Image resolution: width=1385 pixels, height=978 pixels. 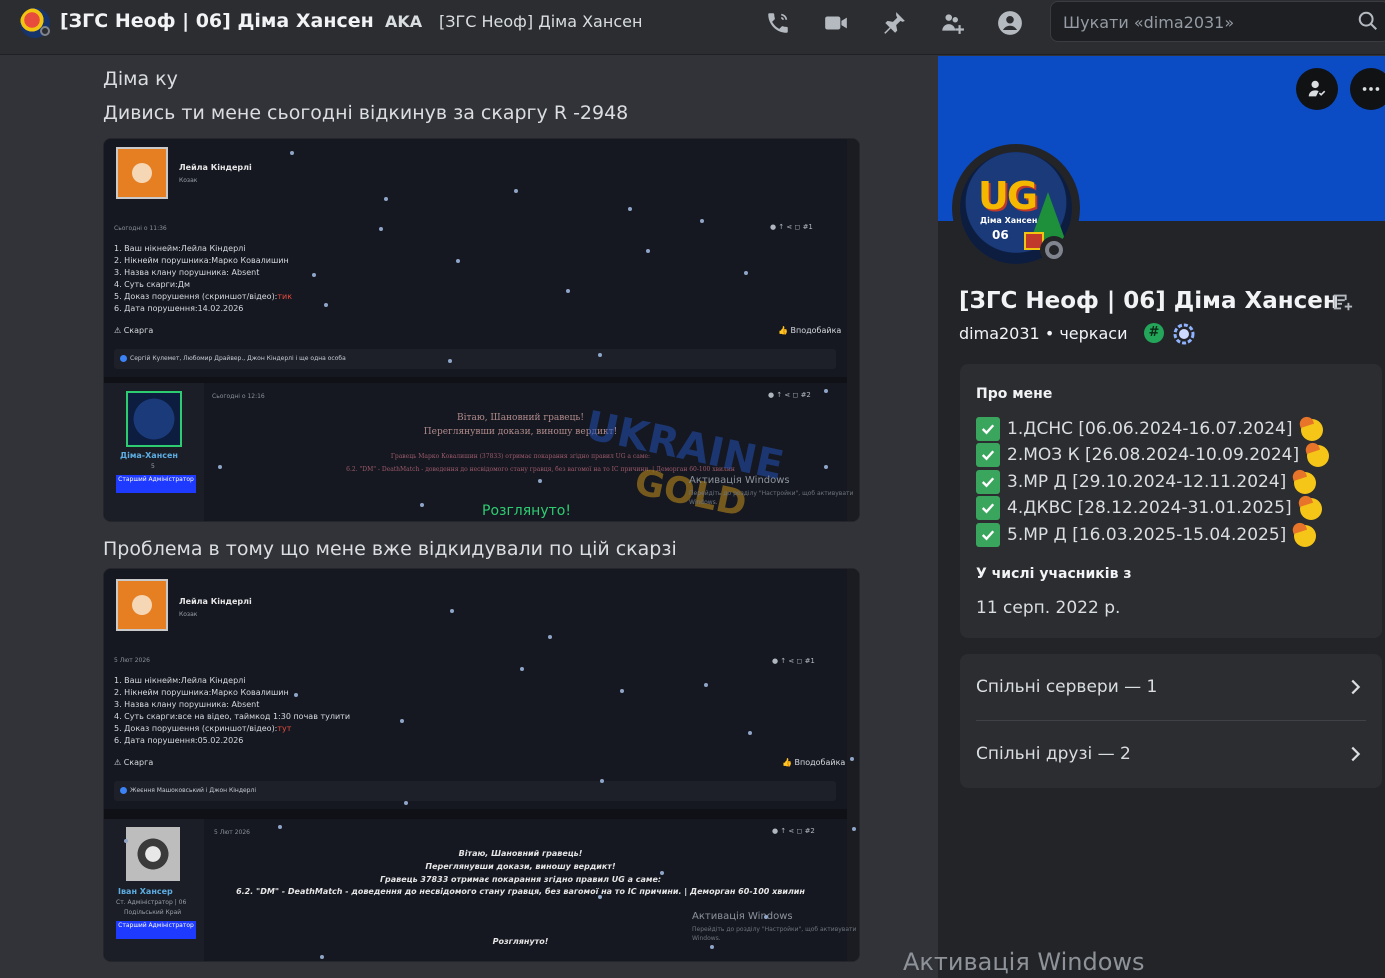 What do you see at coordinates (778, 23) in the screenshot?
I see `phone-call-icon` at bounding box center [778, 23].